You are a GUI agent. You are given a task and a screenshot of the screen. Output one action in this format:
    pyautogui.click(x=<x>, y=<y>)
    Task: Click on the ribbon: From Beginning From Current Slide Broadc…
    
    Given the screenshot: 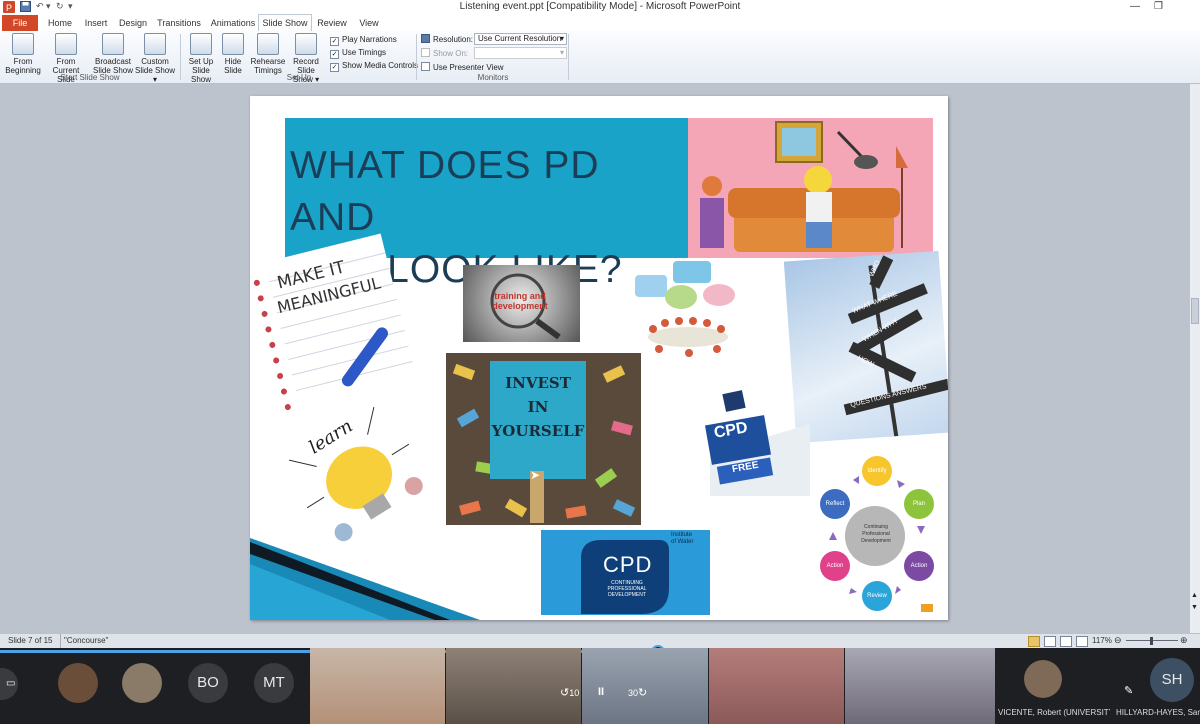 What is the action you would take?
    pyautogui.click(x=600, y=57)
    